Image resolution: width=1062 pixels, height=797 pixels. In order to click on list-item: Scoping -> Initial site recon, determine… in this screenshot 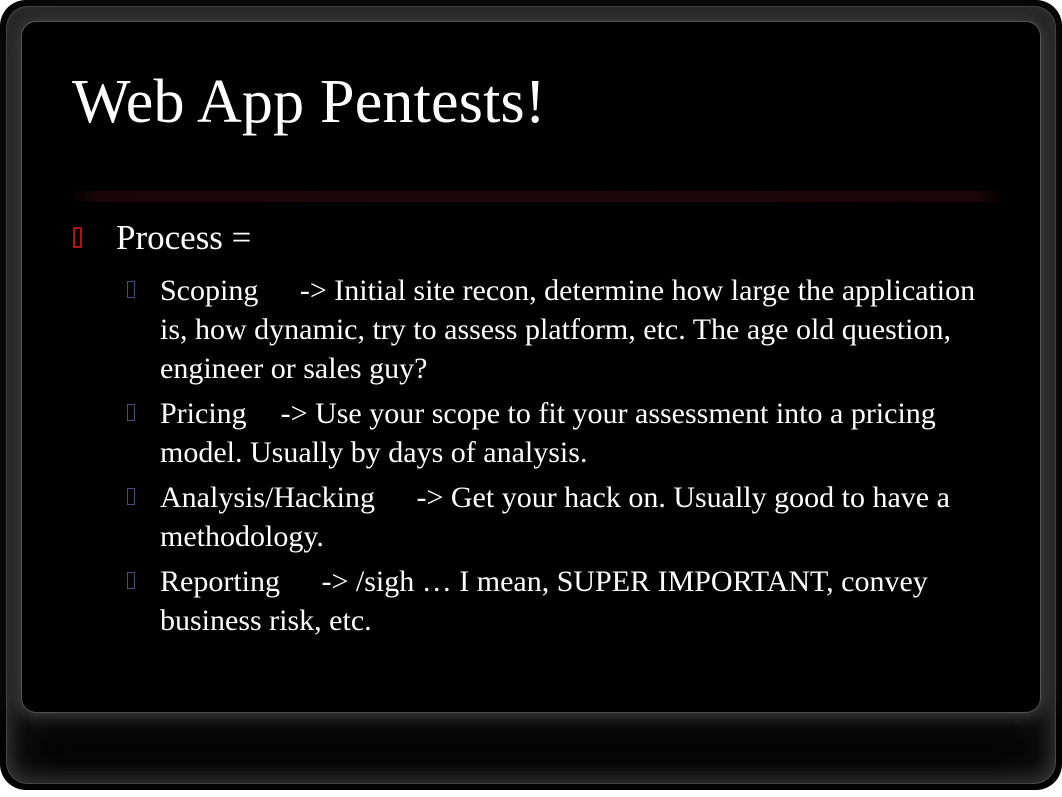, I will do `click(531, 329)`.